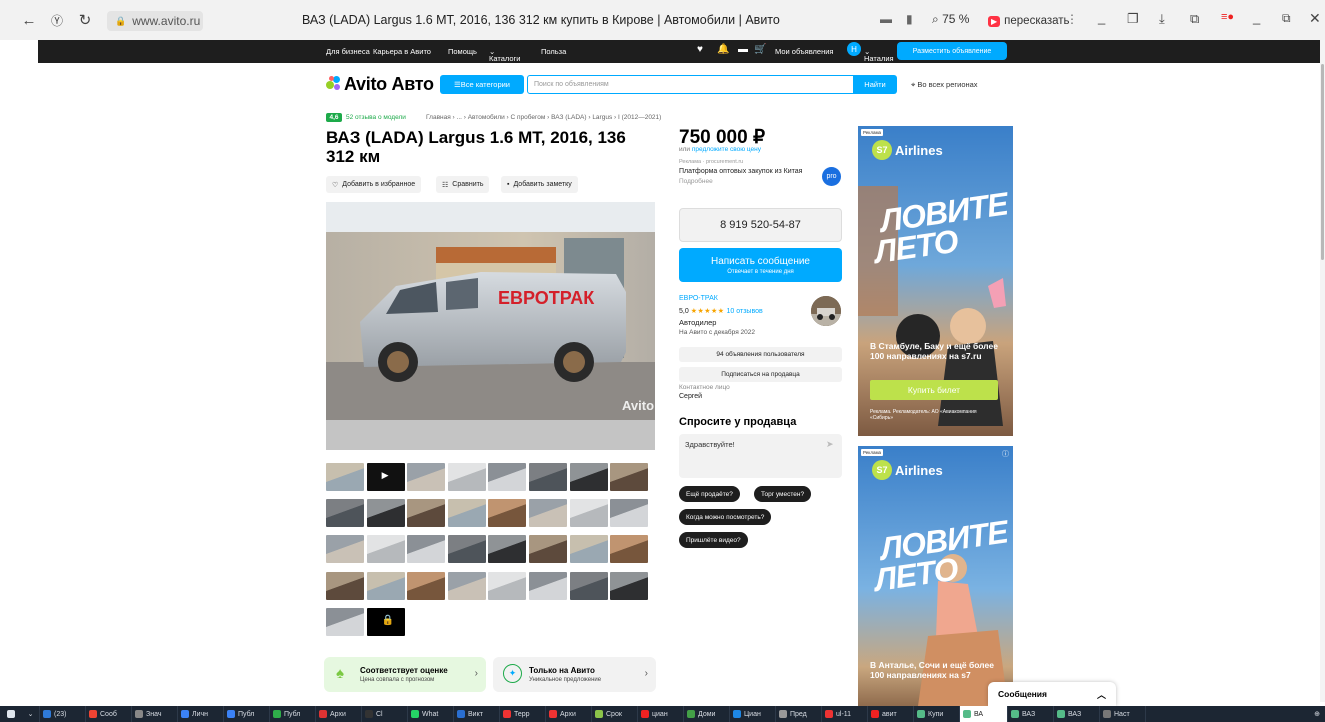  I want to click on send-icon: ➤, so click(830, 444).